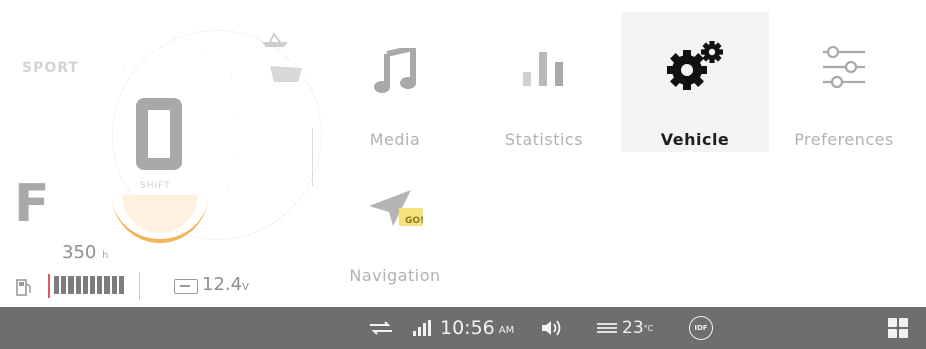  I want to click on menu-tile-preferences: Preferences, so click(844, 82).